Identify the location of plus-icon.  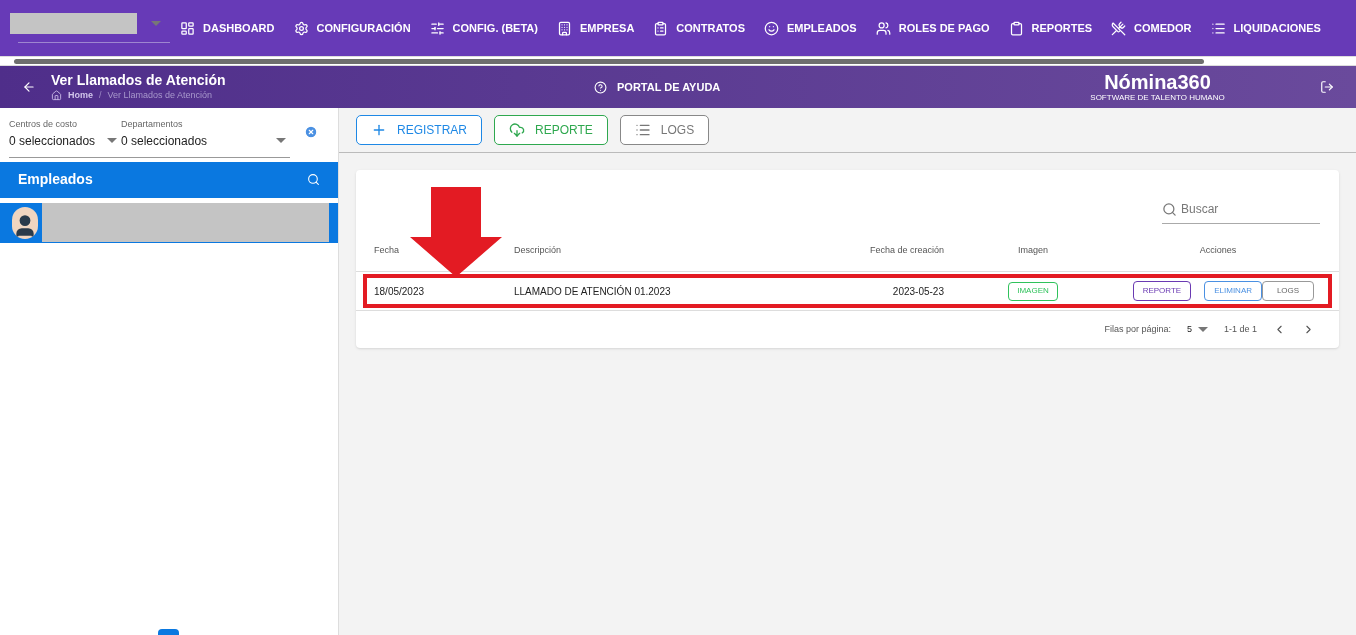
(379, 130).